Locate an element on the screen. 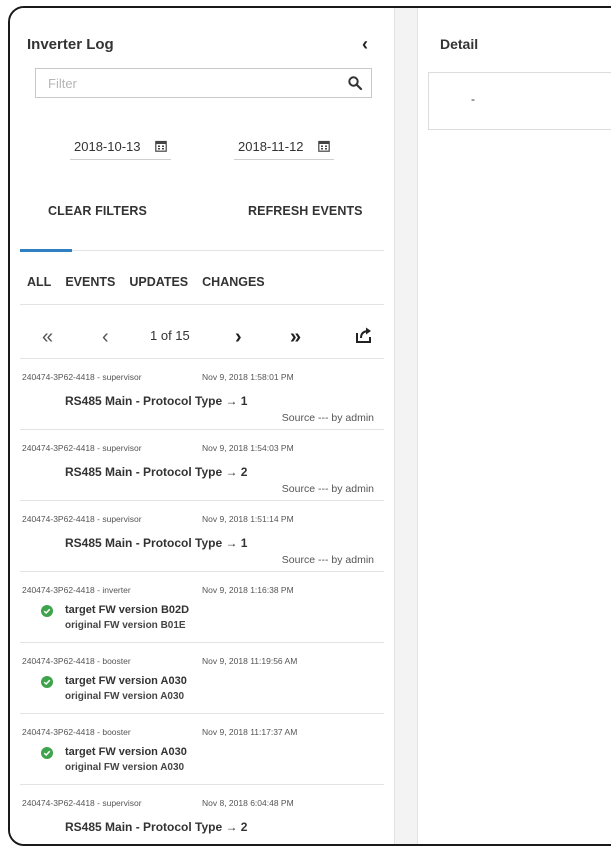  event-device: 240474-3P62-4418 - inverter is located at coordinates (76, 590).